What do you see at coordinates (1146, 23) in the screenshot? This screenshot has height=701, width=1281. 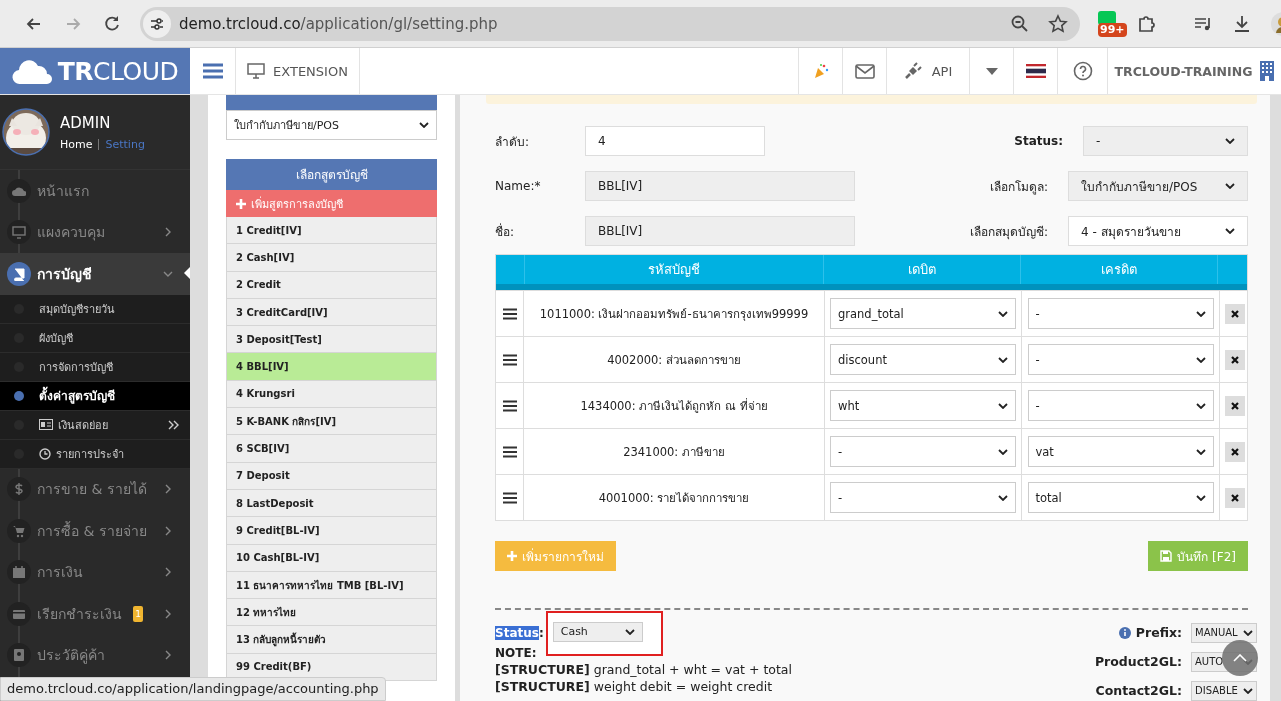 I see `puzzle-icon` at bounding box center [1146, 23].